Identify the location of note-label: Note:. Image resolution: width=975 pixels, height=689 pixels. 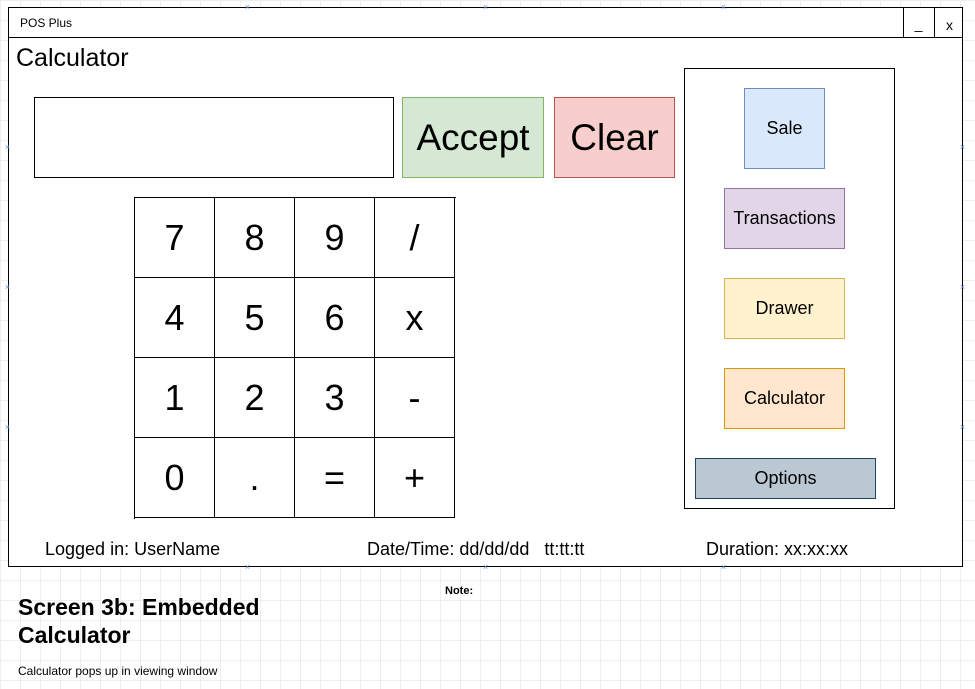
(459, 591).